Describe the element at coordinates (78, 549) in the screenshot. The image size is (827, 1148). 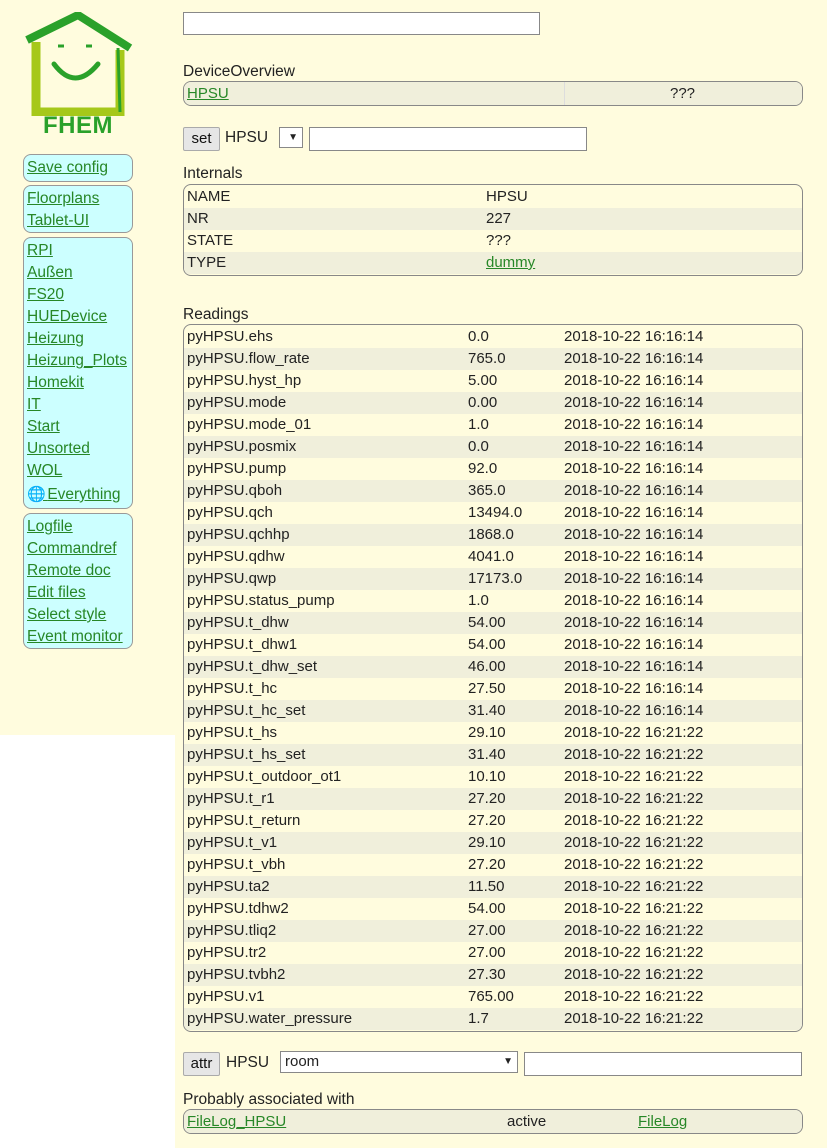
I see `menu-item-commandref: Commandref` at that location.